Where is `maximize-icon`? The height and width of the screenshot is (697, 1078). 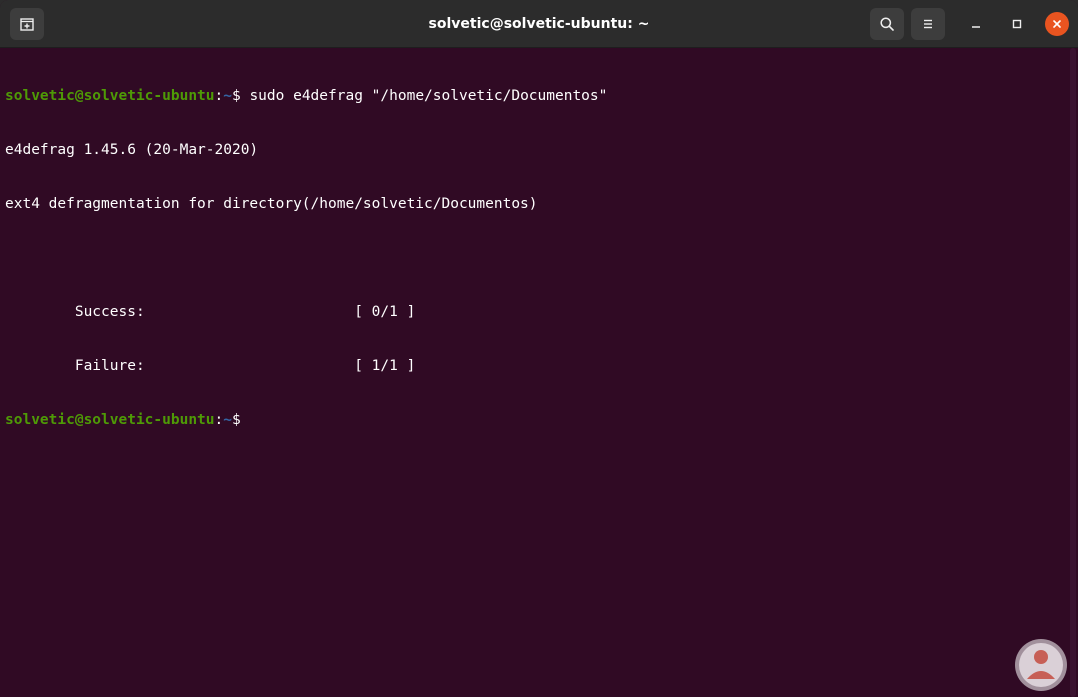 maximize-icon is located at coordinates (1017, 24).